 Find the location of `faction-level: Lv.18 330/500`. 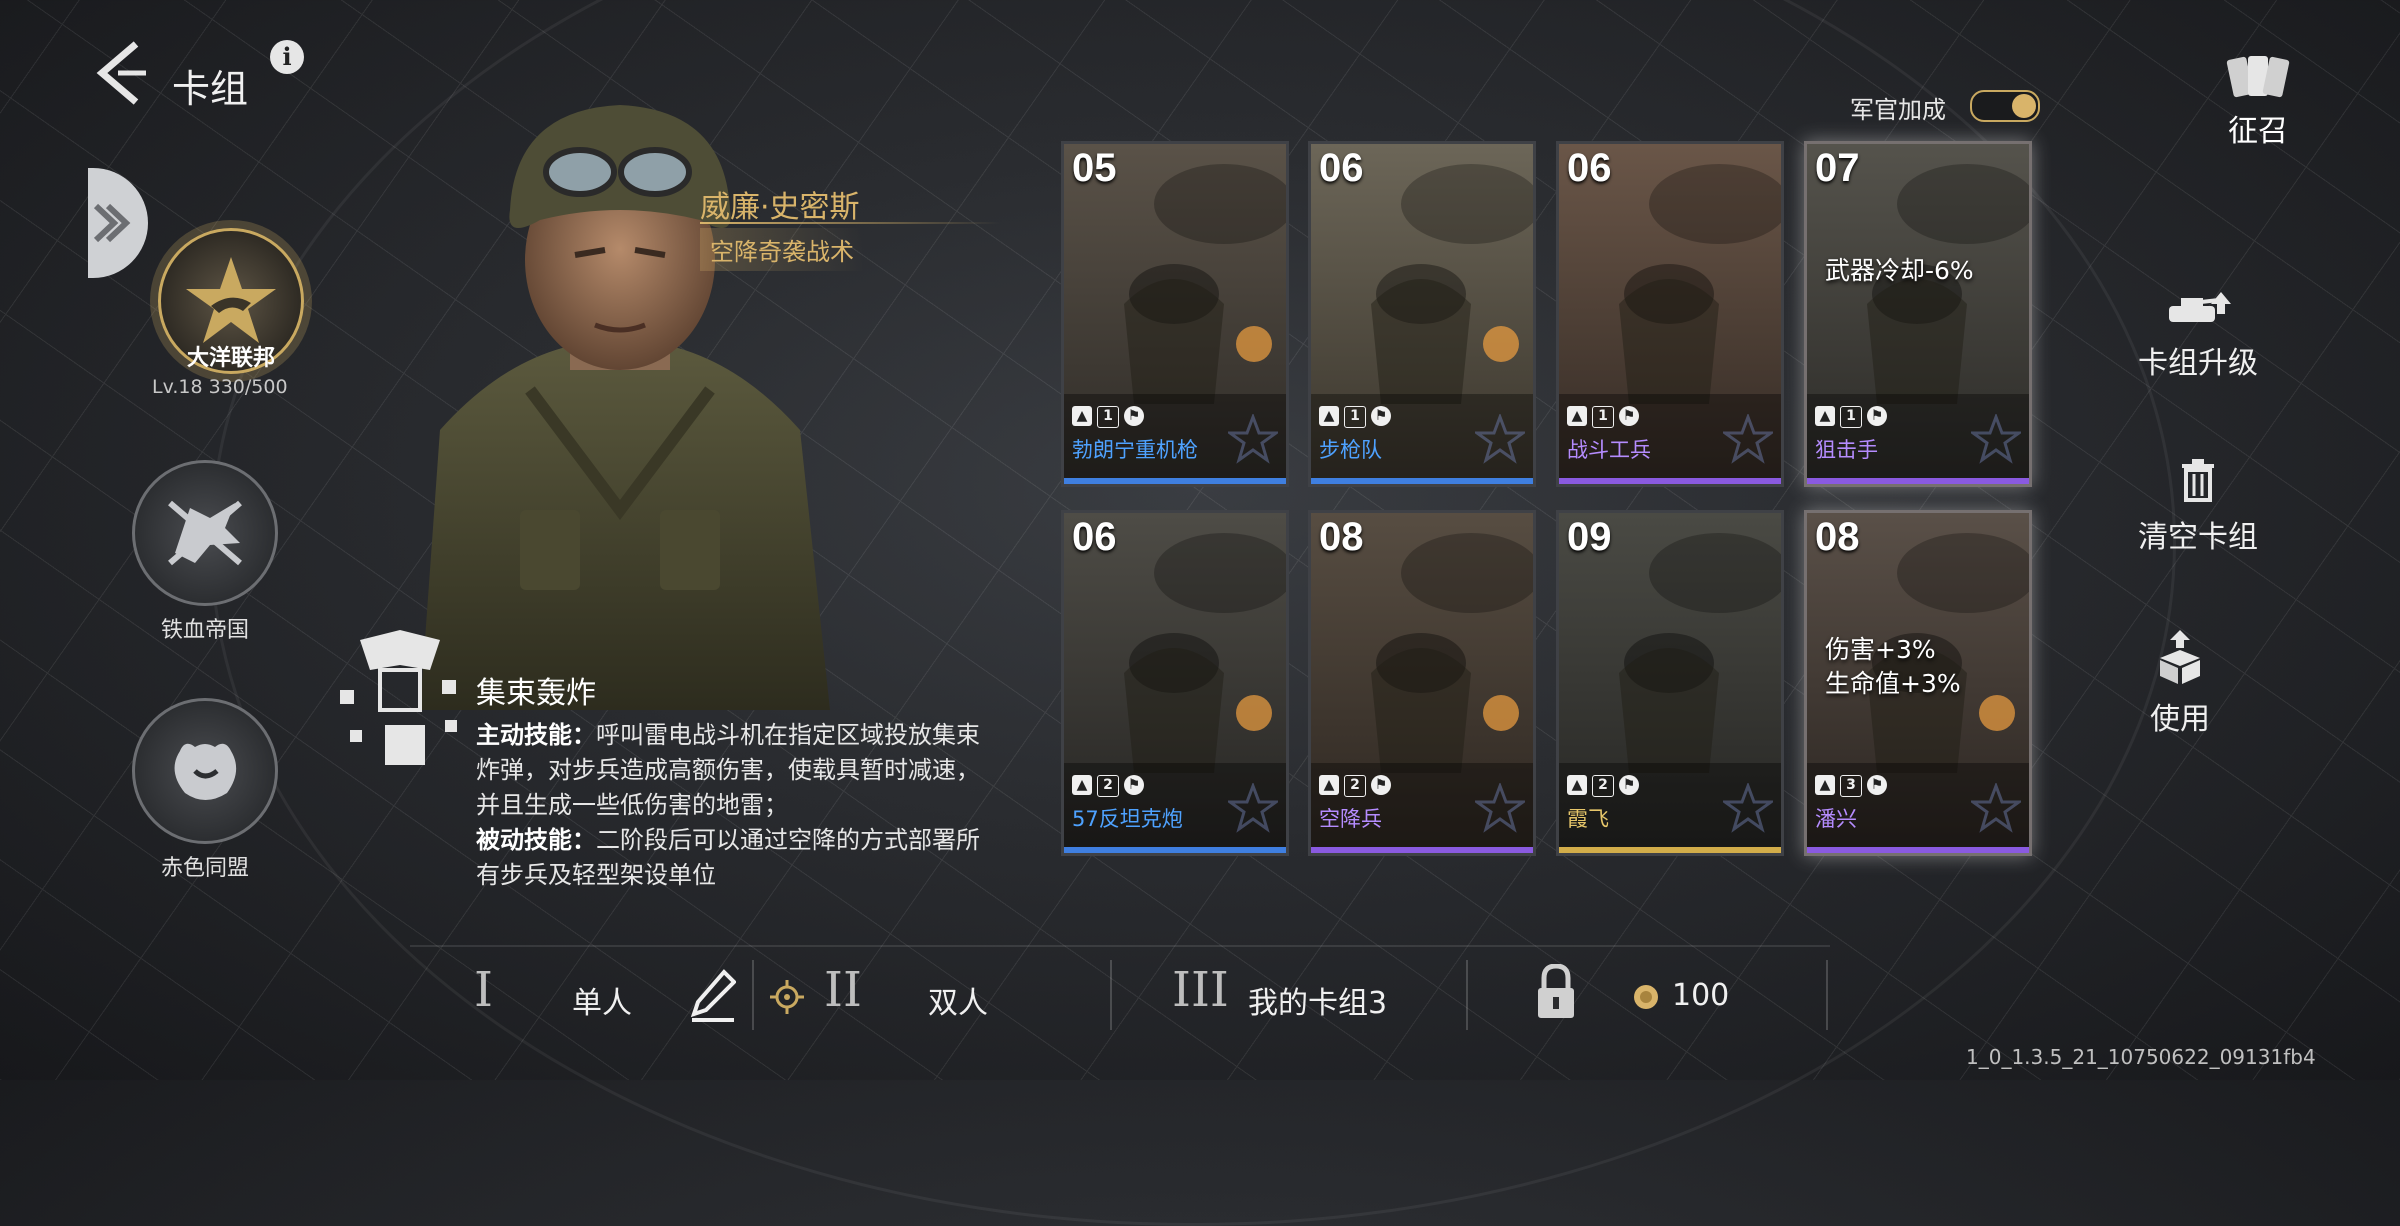

faction-level: Lv.18 330/500 is located at coordinates (220, 387).